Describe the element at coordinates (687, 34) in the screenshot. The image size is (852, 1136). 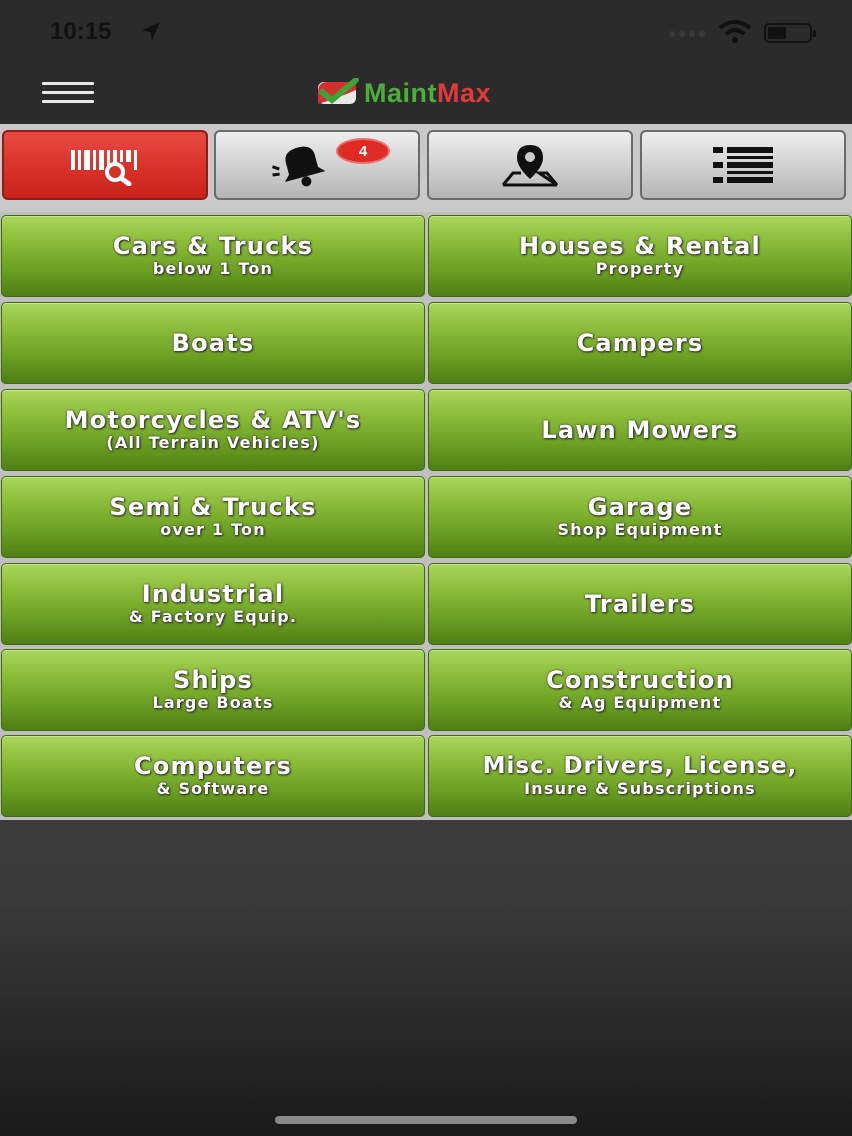
I see `cellular-signal-icon` at that location.